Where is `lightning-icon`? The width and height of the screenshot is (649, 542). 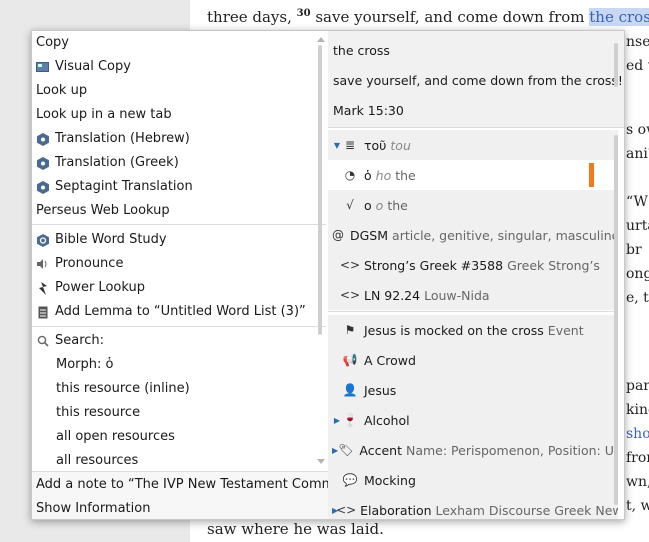
lightning-icon is located at coordinates (42, 288).